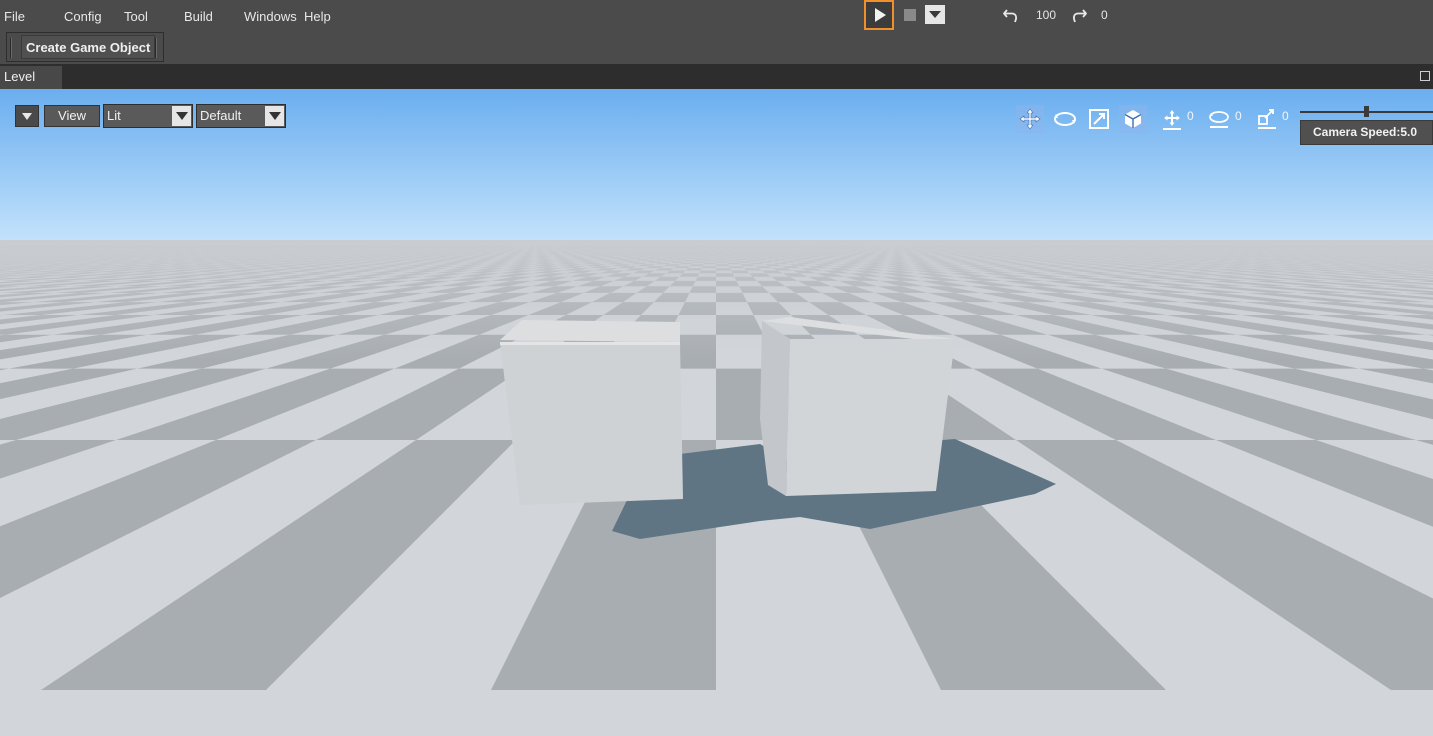 The height and width of the screenshot is (736, 1433). What do you see at coordinates (591, 412) in the screenshot?
I see `cube-left` at bounding box center [591, 412].